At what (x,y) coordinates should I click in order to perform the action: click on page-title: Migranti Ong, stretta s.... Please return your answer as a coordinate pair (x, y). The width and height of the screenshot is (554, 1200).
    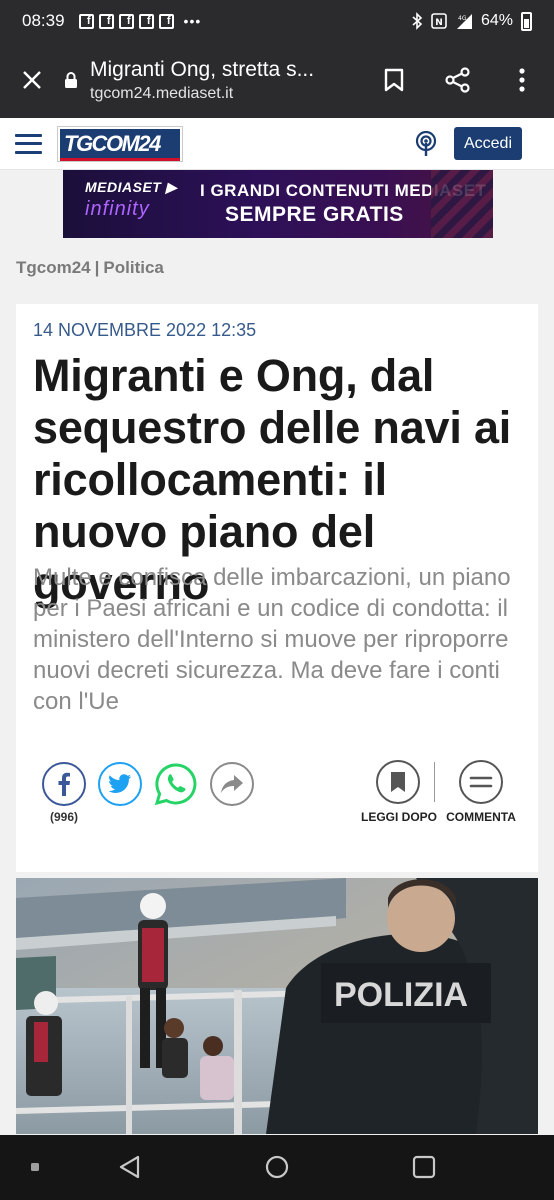
    Looking at the image, I should click on (202, 69).